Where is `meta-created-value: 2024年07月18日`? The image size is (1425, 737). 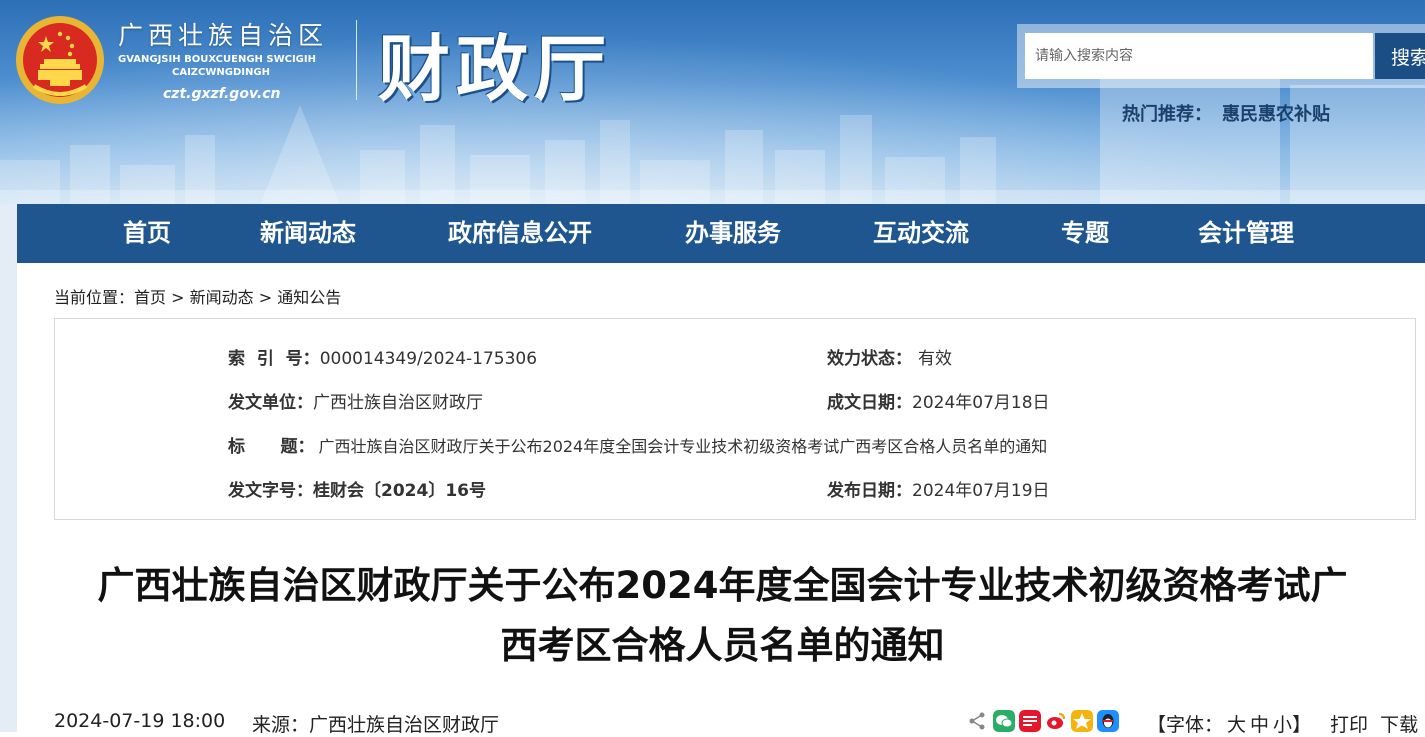 meta-created-value: 2024年07月18日 is located at coordinates (981, 403).